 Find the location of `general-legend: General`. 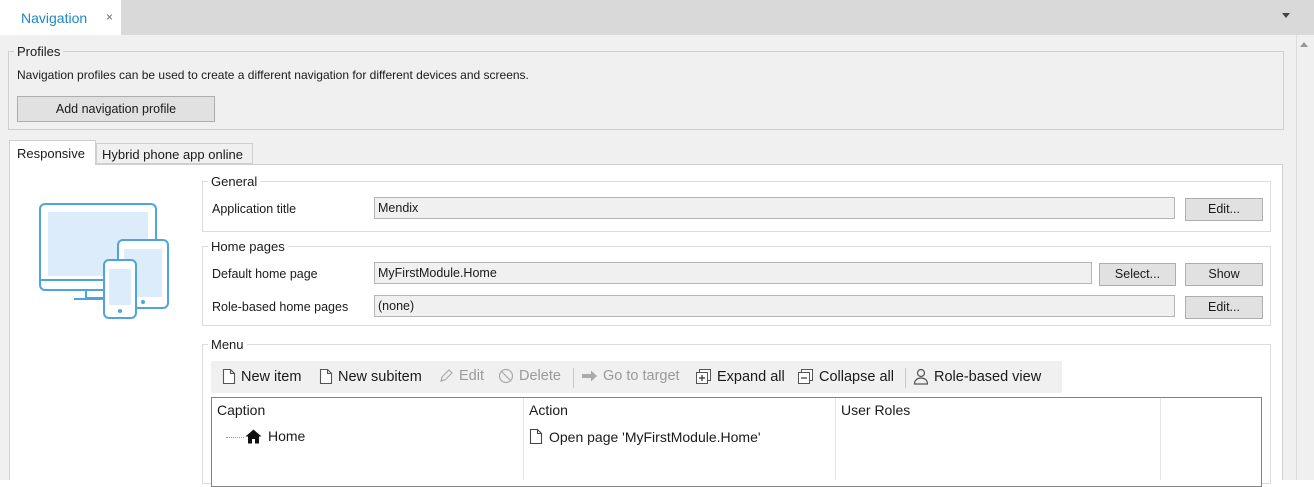

general-legend: General is located at coordinates (234, 181).